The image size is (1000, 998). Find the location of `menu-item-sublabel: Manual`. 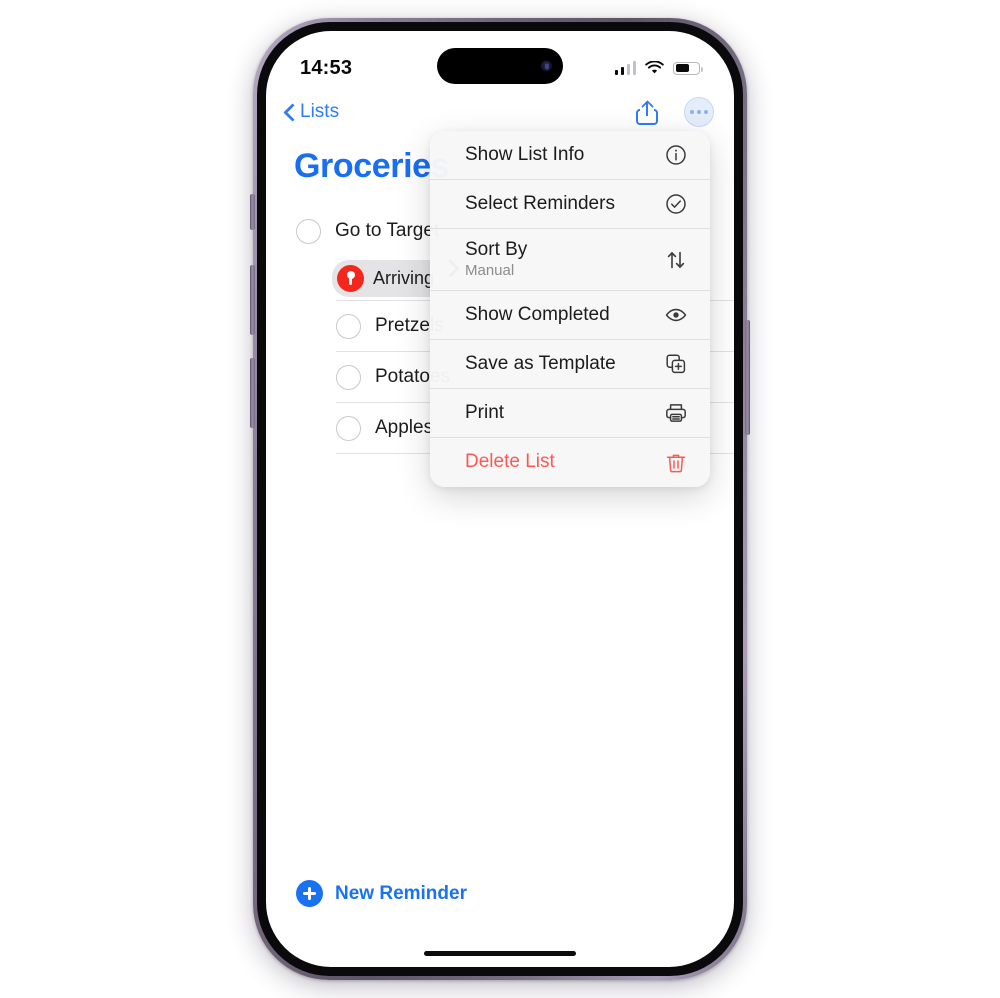

menu-item-sublabel: Manual is located at coordinates (490, 271).